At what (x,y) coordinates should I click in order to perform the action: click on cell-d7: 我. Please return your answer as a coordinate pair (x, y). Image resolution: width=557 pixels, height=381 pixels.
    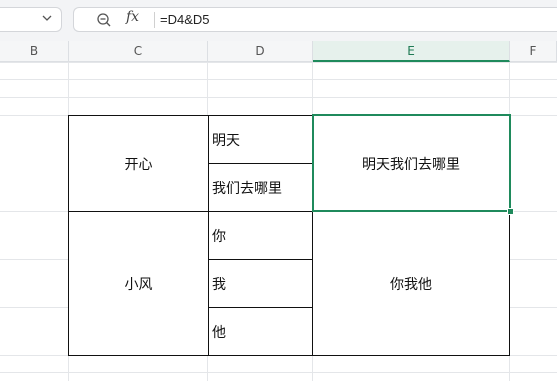
    Looking at the image, I should click on (260, 283).